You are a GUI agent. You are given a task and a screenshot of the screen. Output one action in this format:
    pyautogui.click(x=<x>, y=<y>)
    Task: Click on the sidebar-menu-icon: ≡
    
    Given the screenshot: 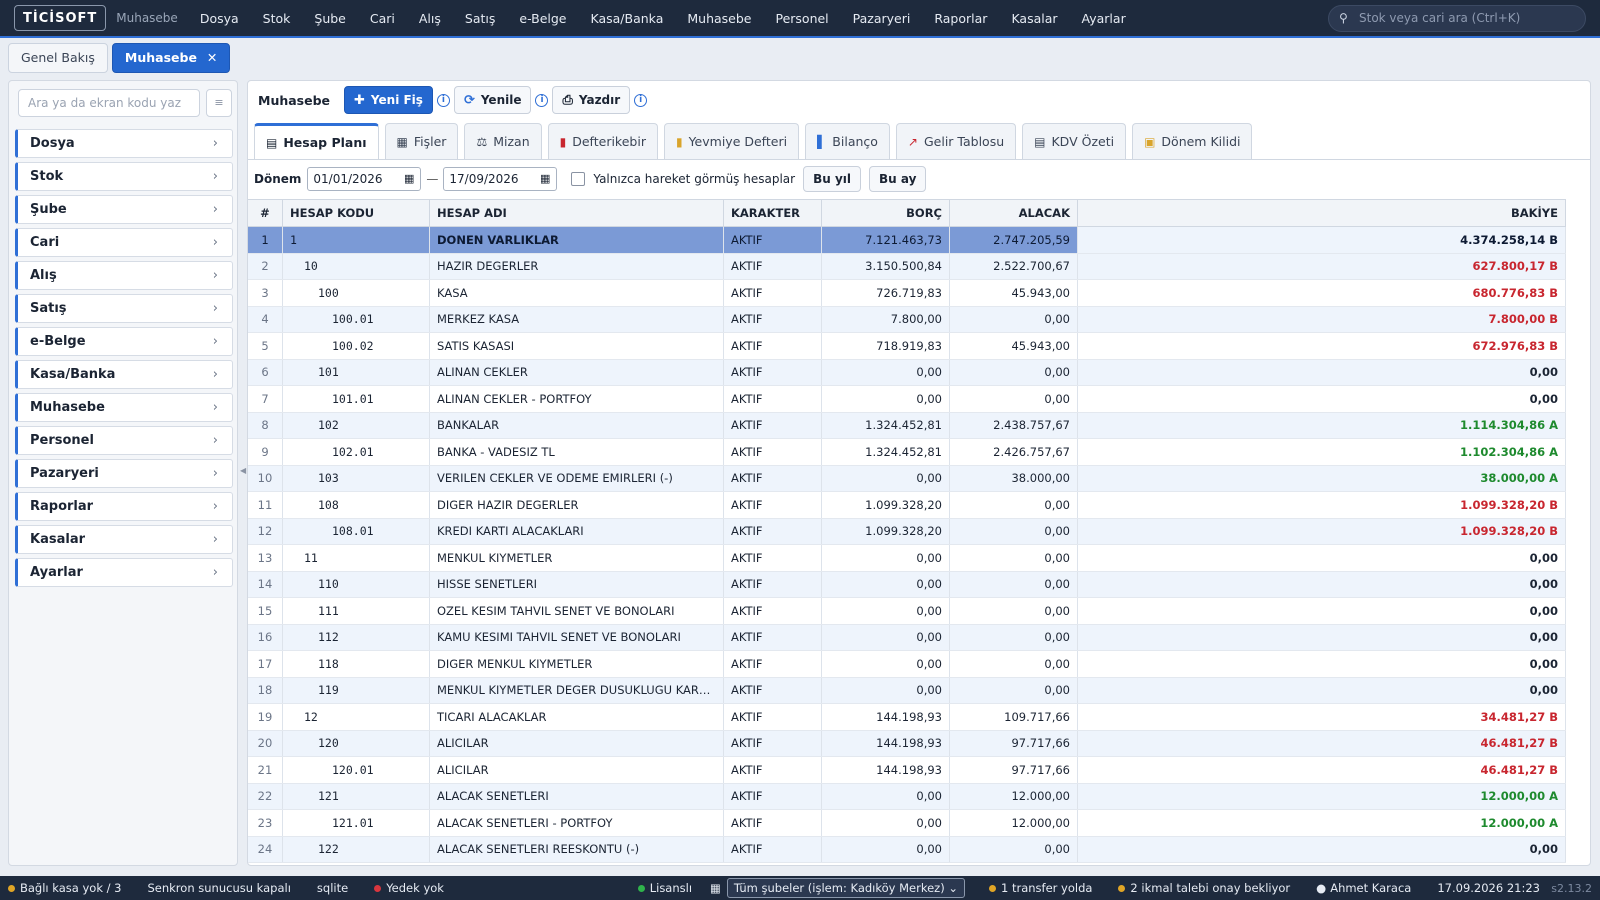 What is the action you would take?
    pyautogui.click(x=219, y=103)
    